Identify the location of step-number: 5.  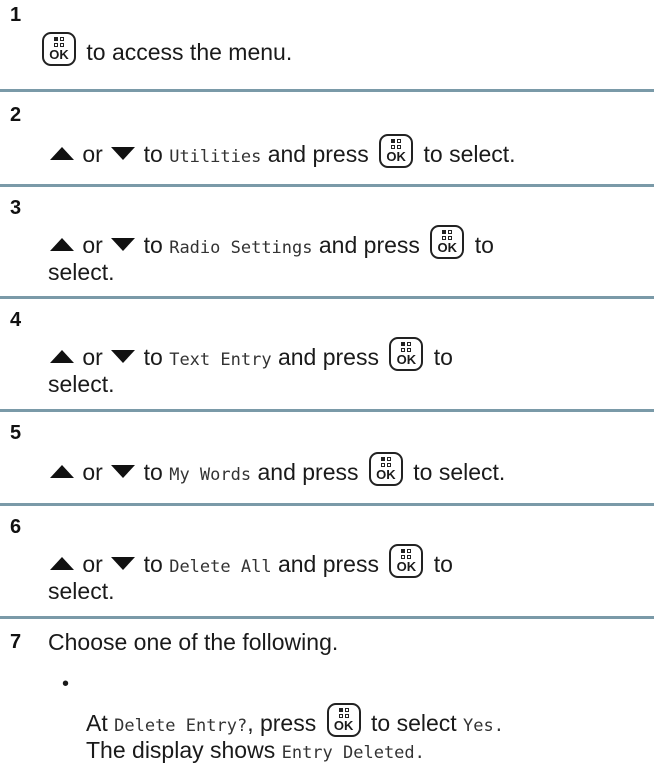
(16, 433).